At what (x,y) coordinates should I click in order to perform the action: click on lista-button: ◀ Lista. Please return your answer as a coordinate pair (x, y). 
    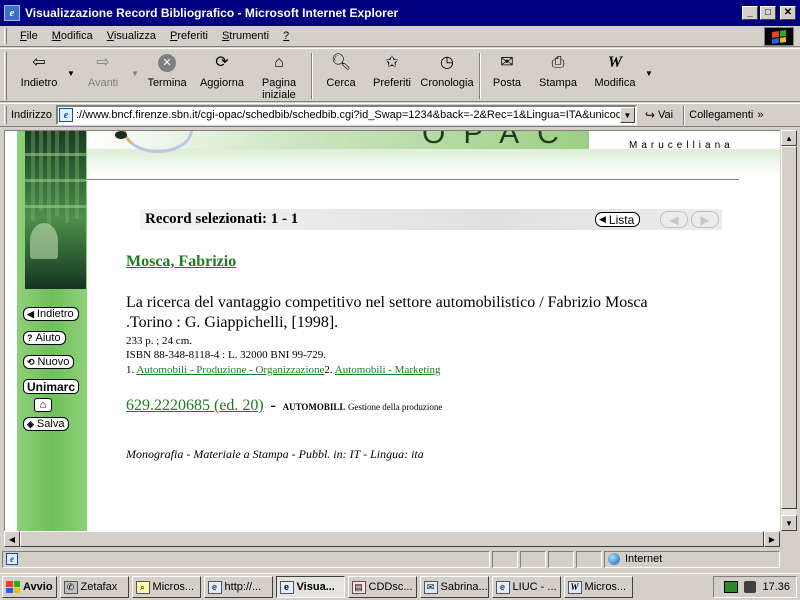
    Looking at the image, I should click on (618, 219).